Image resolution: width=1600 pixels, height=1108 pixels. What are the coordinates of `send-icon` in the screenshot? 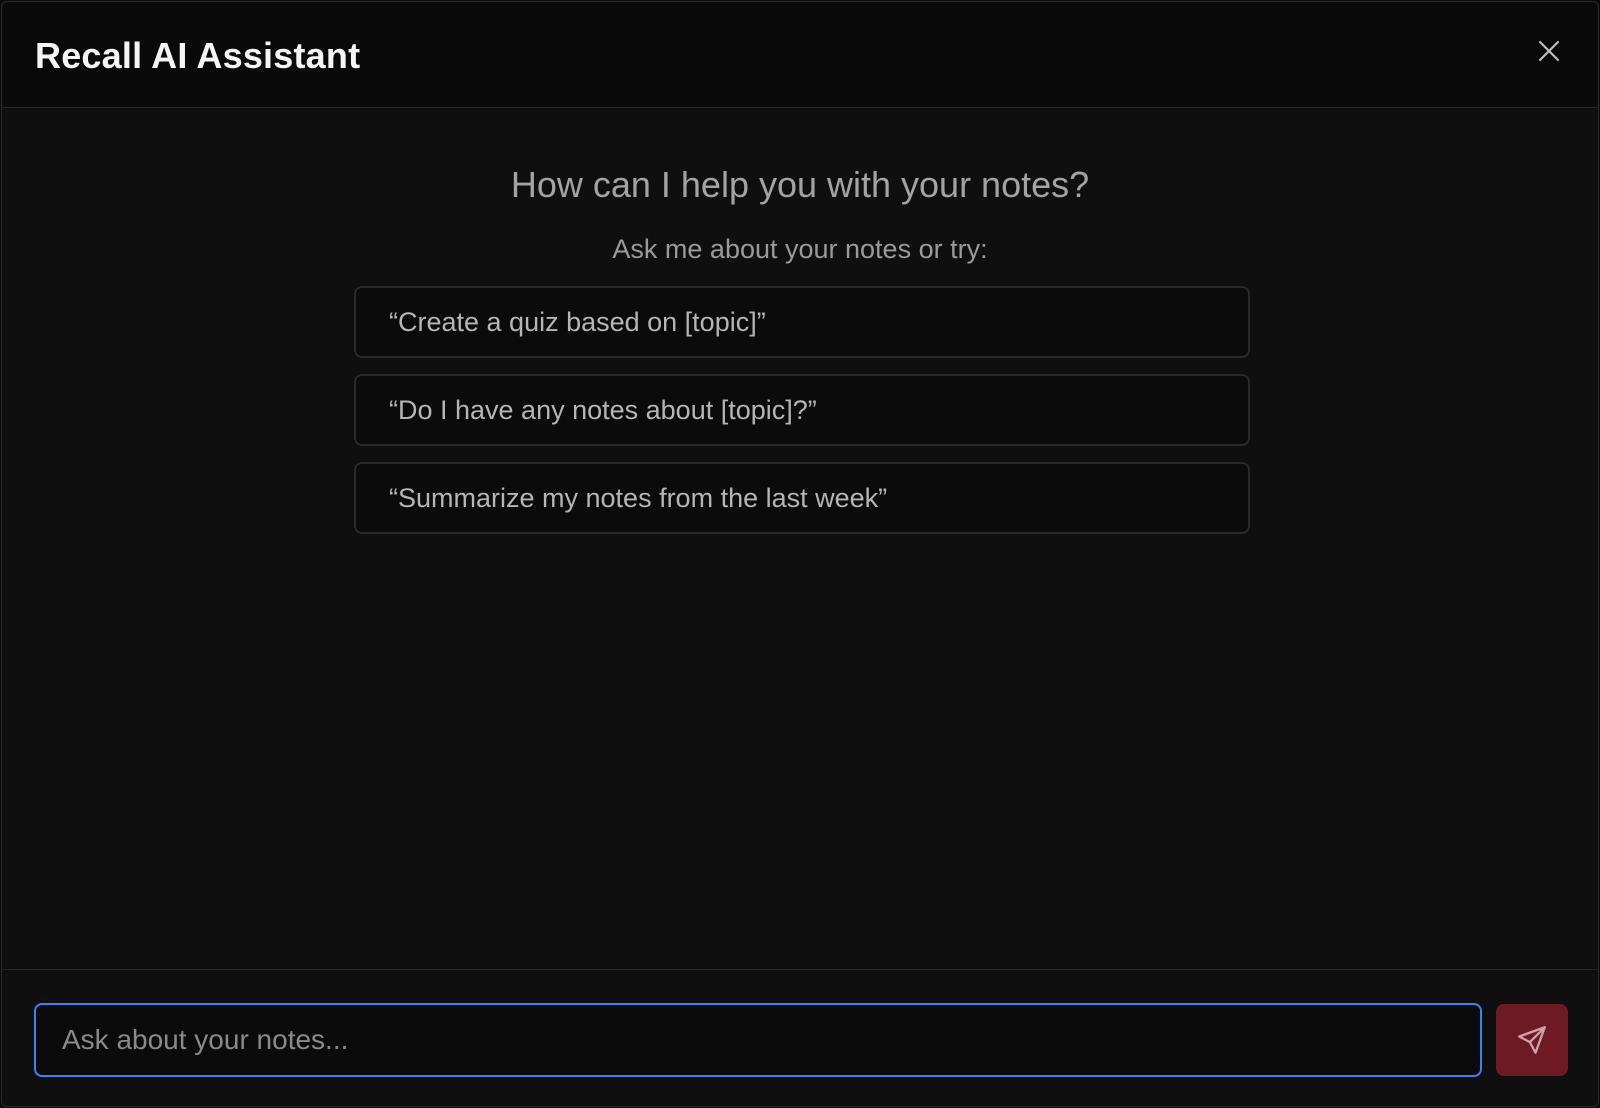 It's located at (1532, 1040).